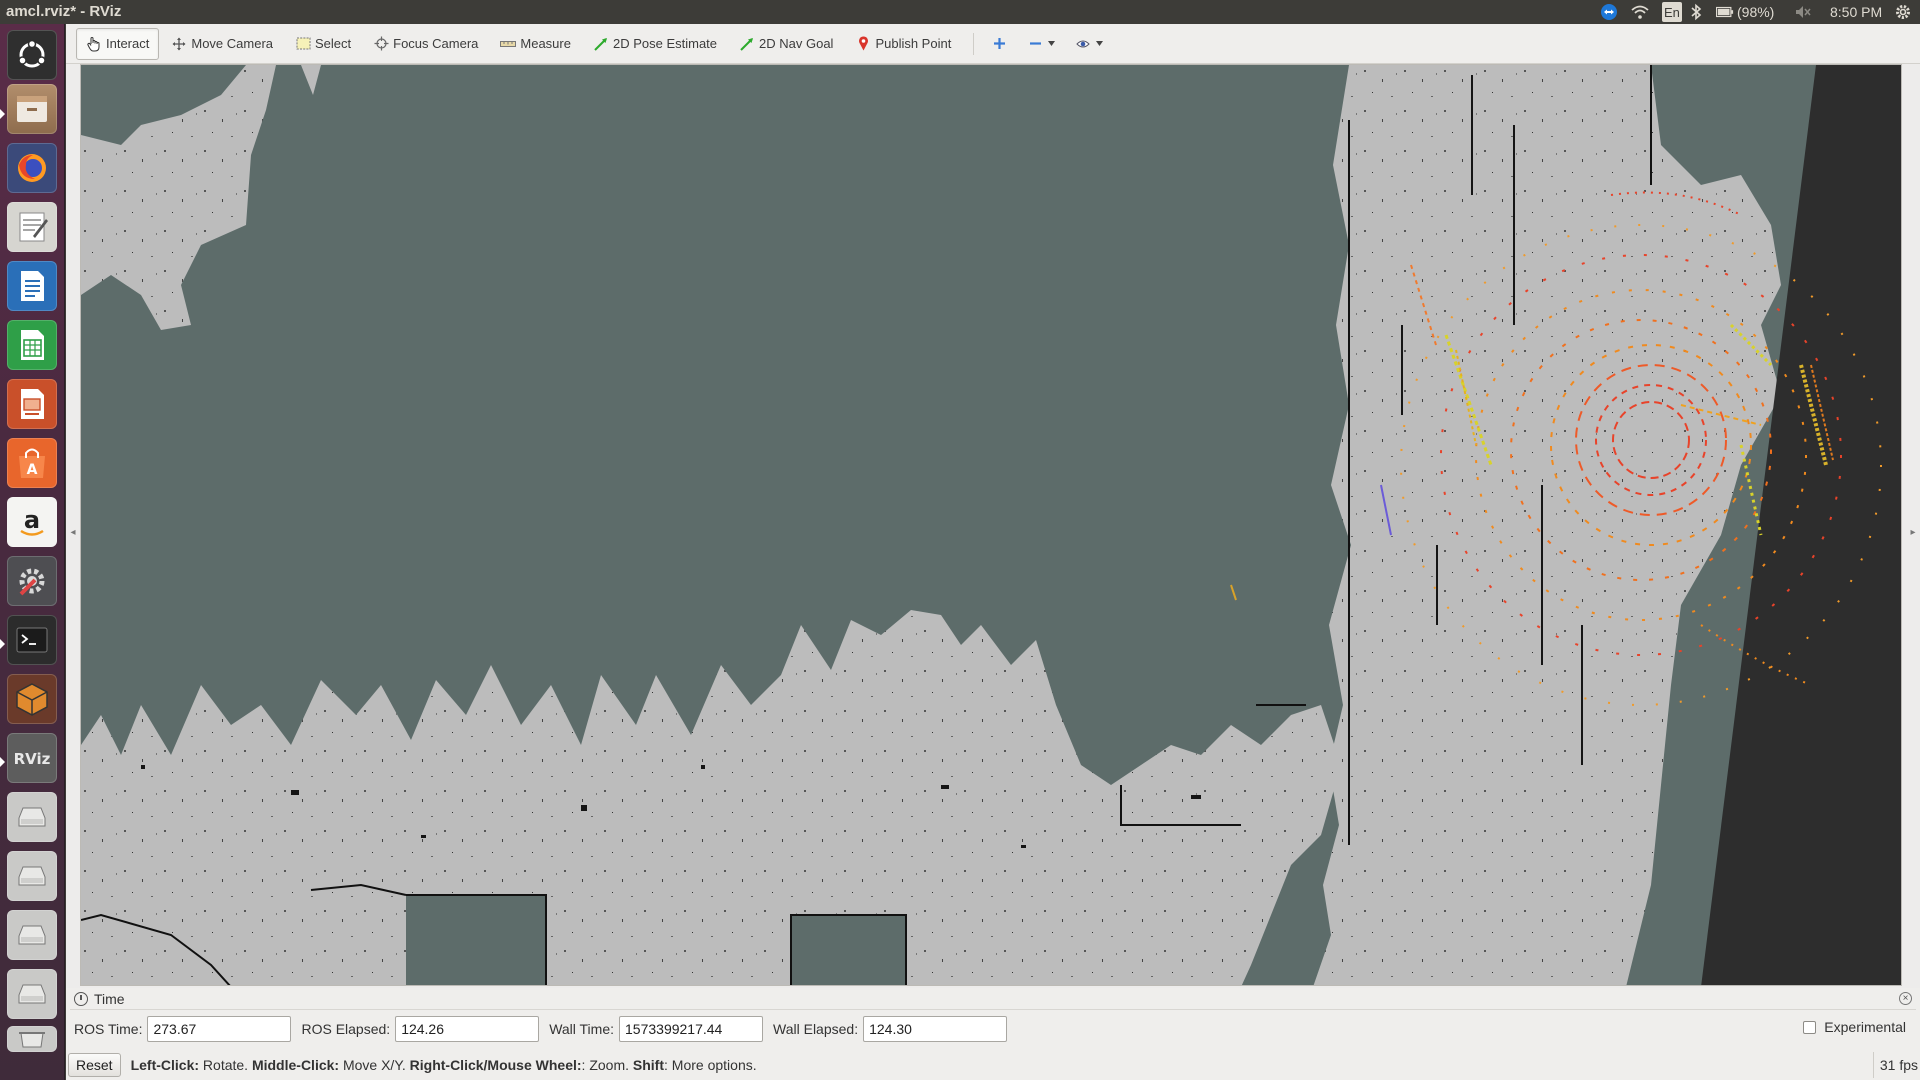 This screenshot has height=1080, width=1920. I want to click on svg-text: a, so click(32, 520).